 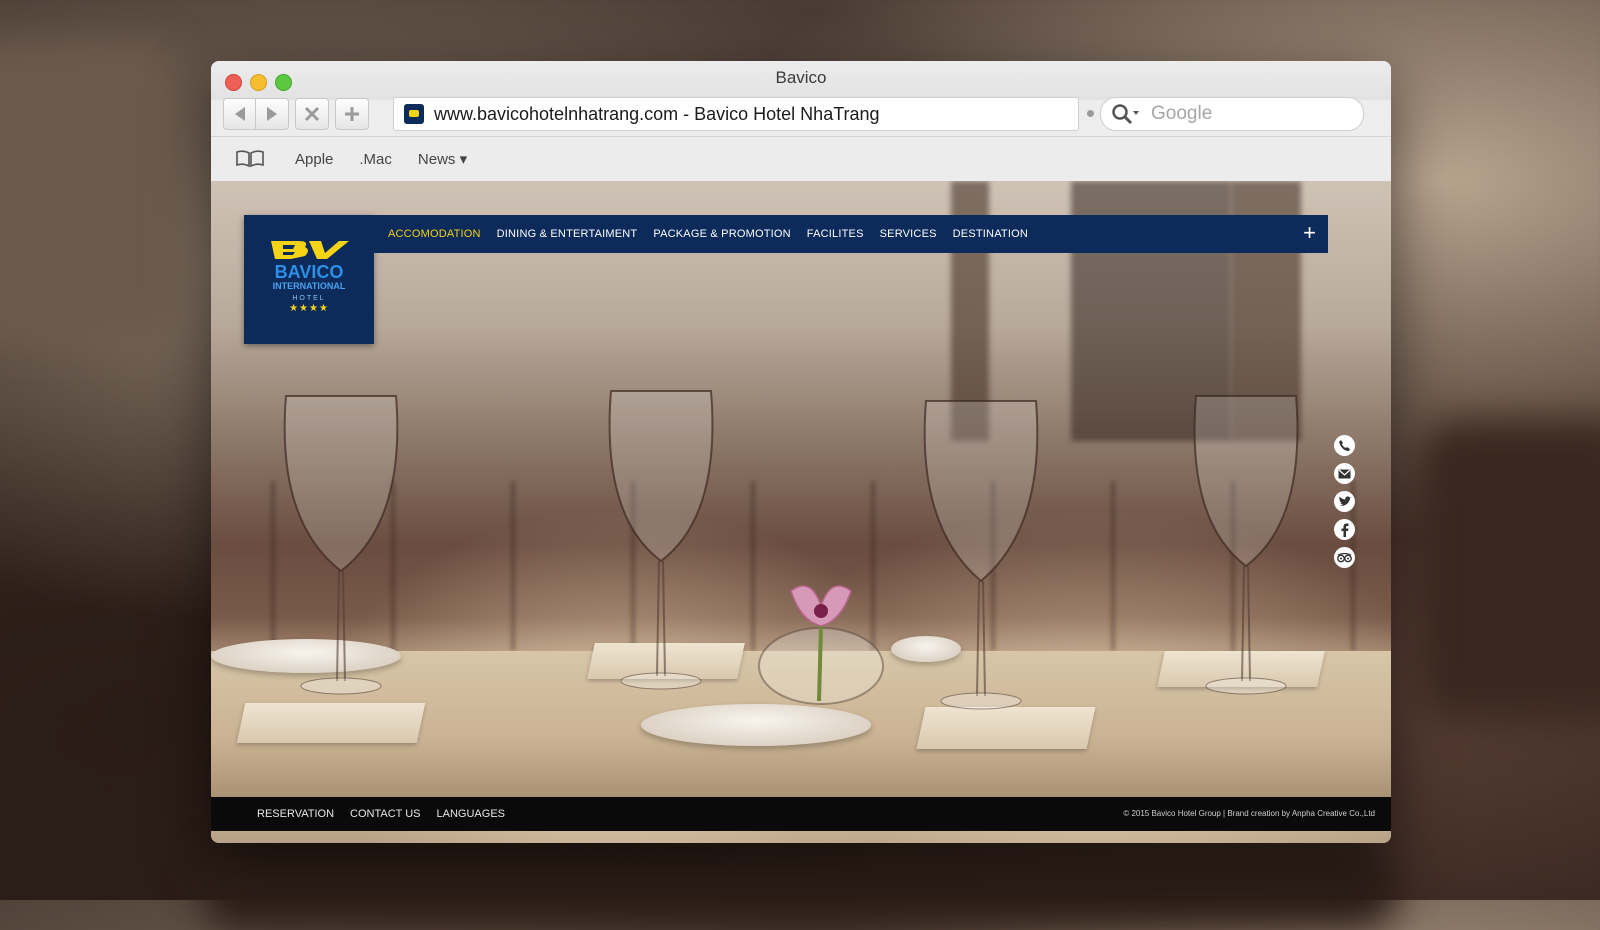 I want to click on nav-package-promotion: PACKAGE & PROMOTION, so click(x=721, y=234).